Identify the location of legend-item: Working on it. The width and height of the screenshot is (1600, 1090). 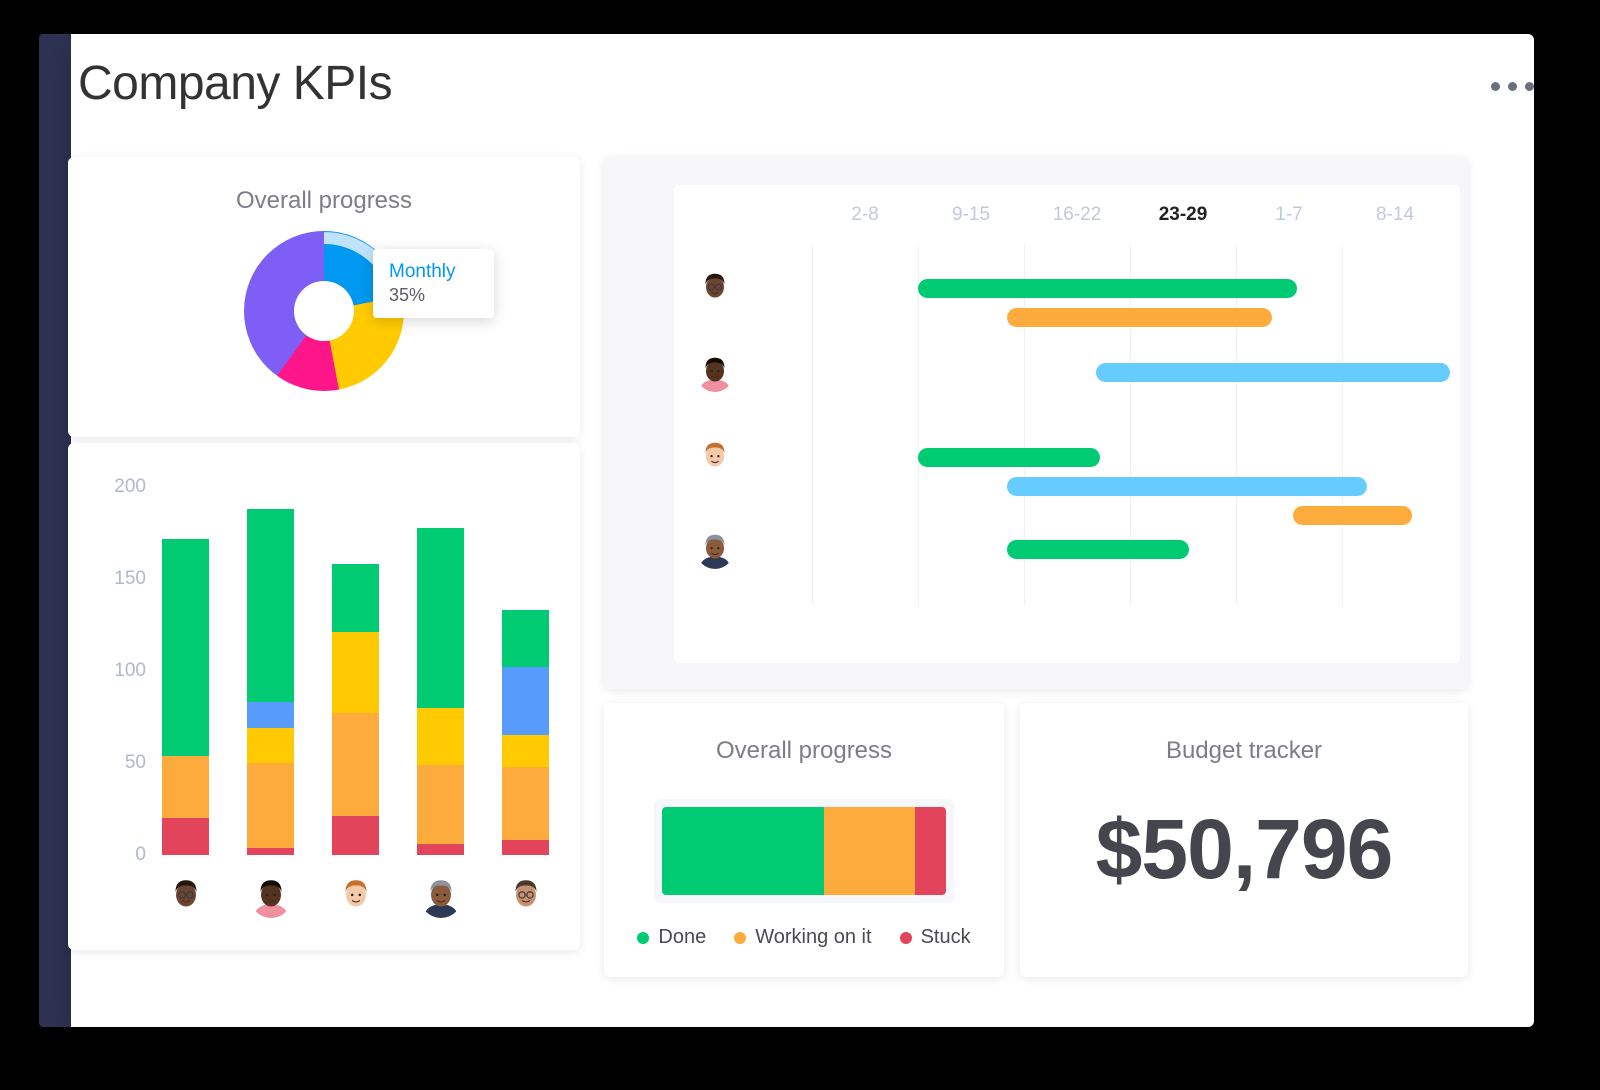
(803, 937).